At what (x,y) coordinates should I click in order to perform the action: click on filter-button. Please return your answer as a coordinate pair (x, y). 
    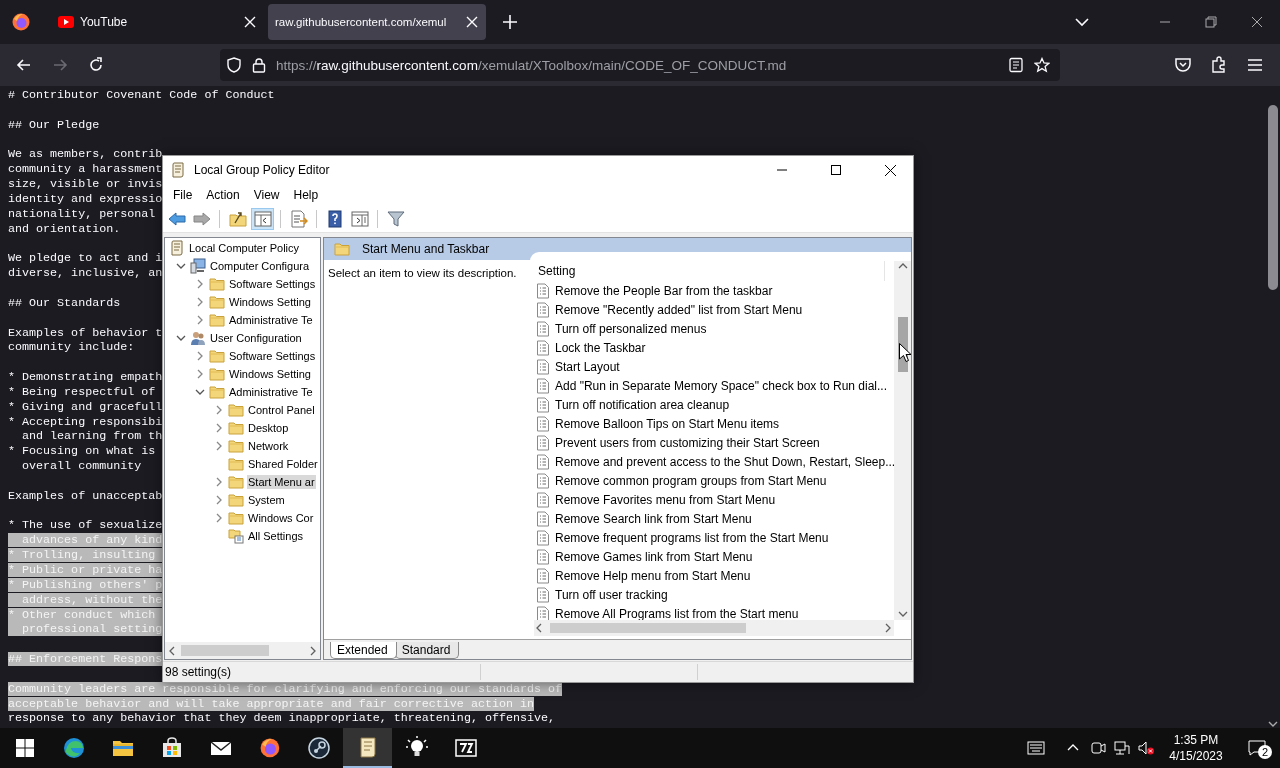
    Looking at the image, I should click on (395, 219).